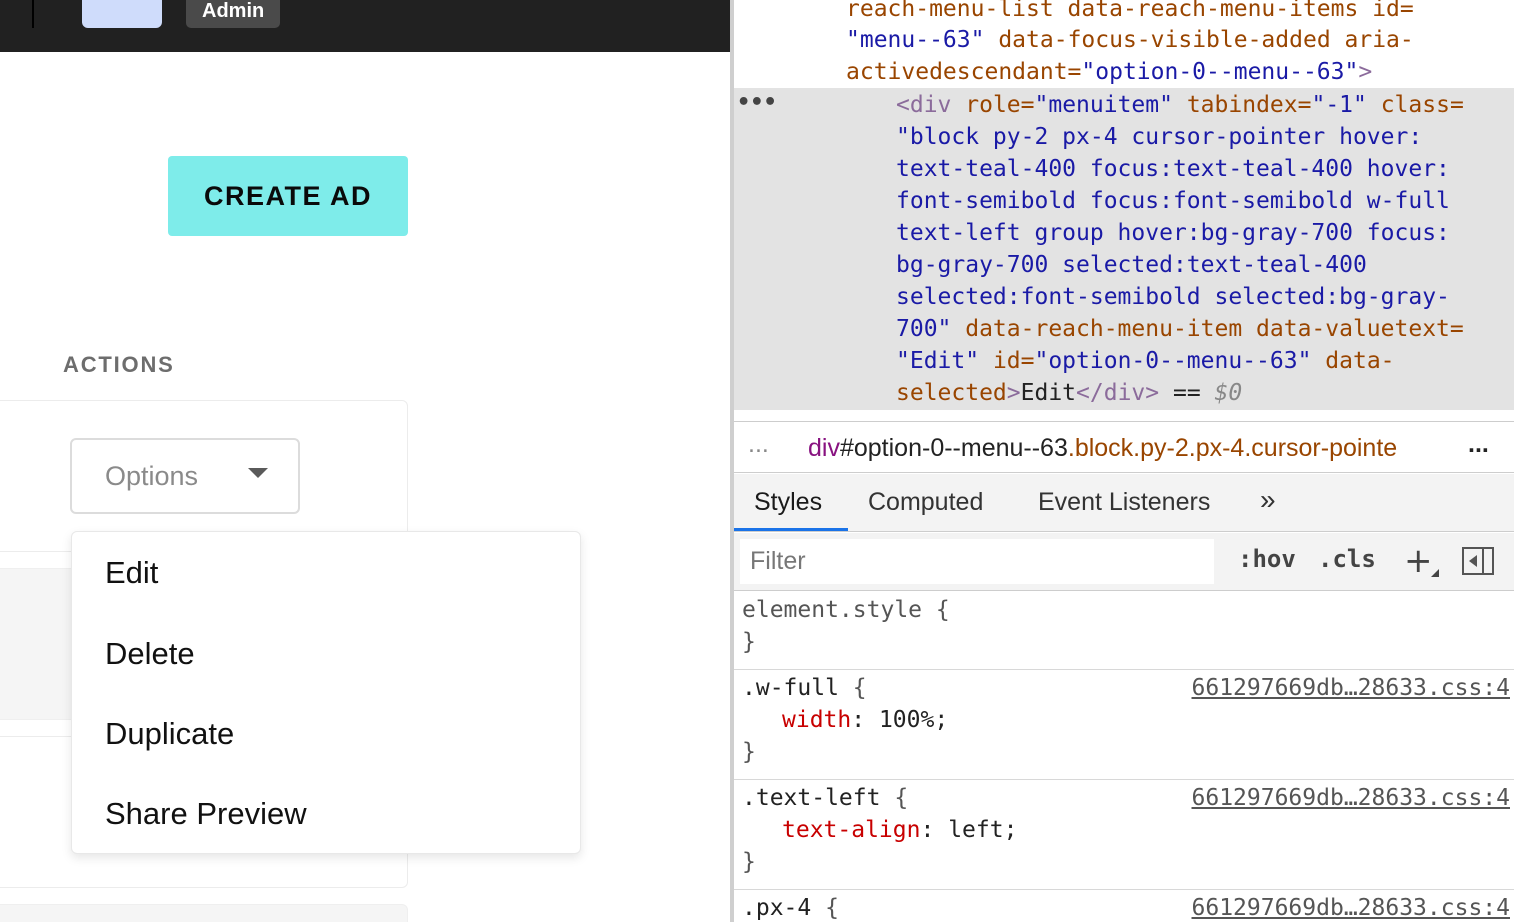 Image resolution: width=1514 pixels, height=922 pixels. I want to click on hov-toggle-button: :hov, so click(1267, 559).